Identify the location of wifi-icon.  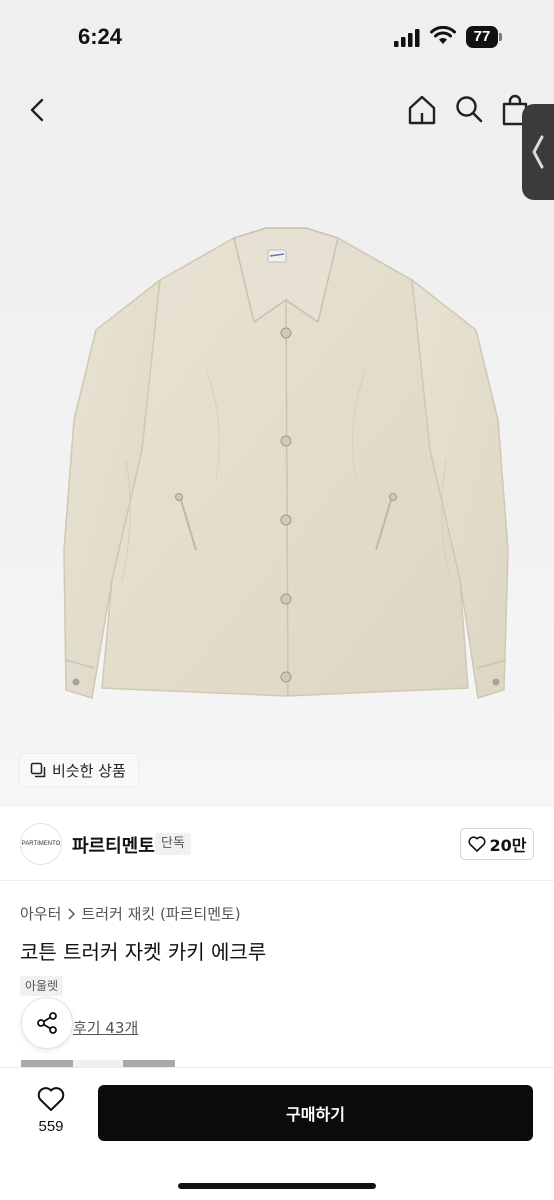
(443, 35).